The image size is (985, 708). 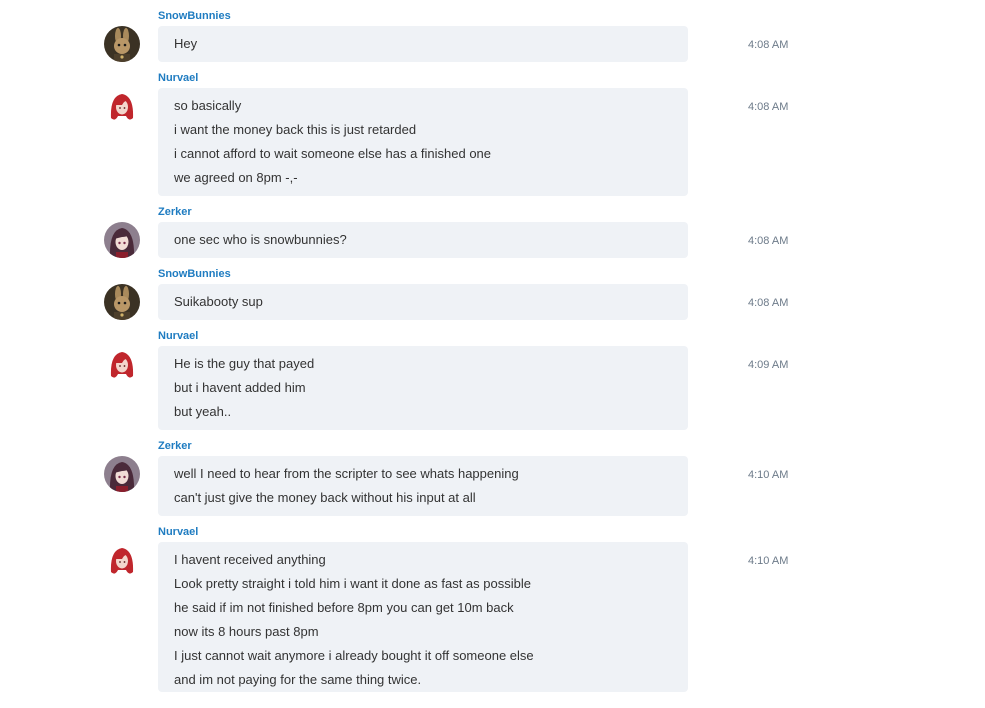 What do you see at coordinates (236, 177) in the screenshot?
I see `message-line: we agreed on 8pm -,-` at bounding box center [236, 177].